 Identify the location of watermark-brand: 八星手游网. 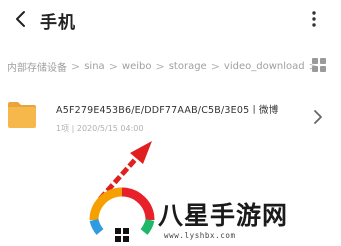
(222, 216).